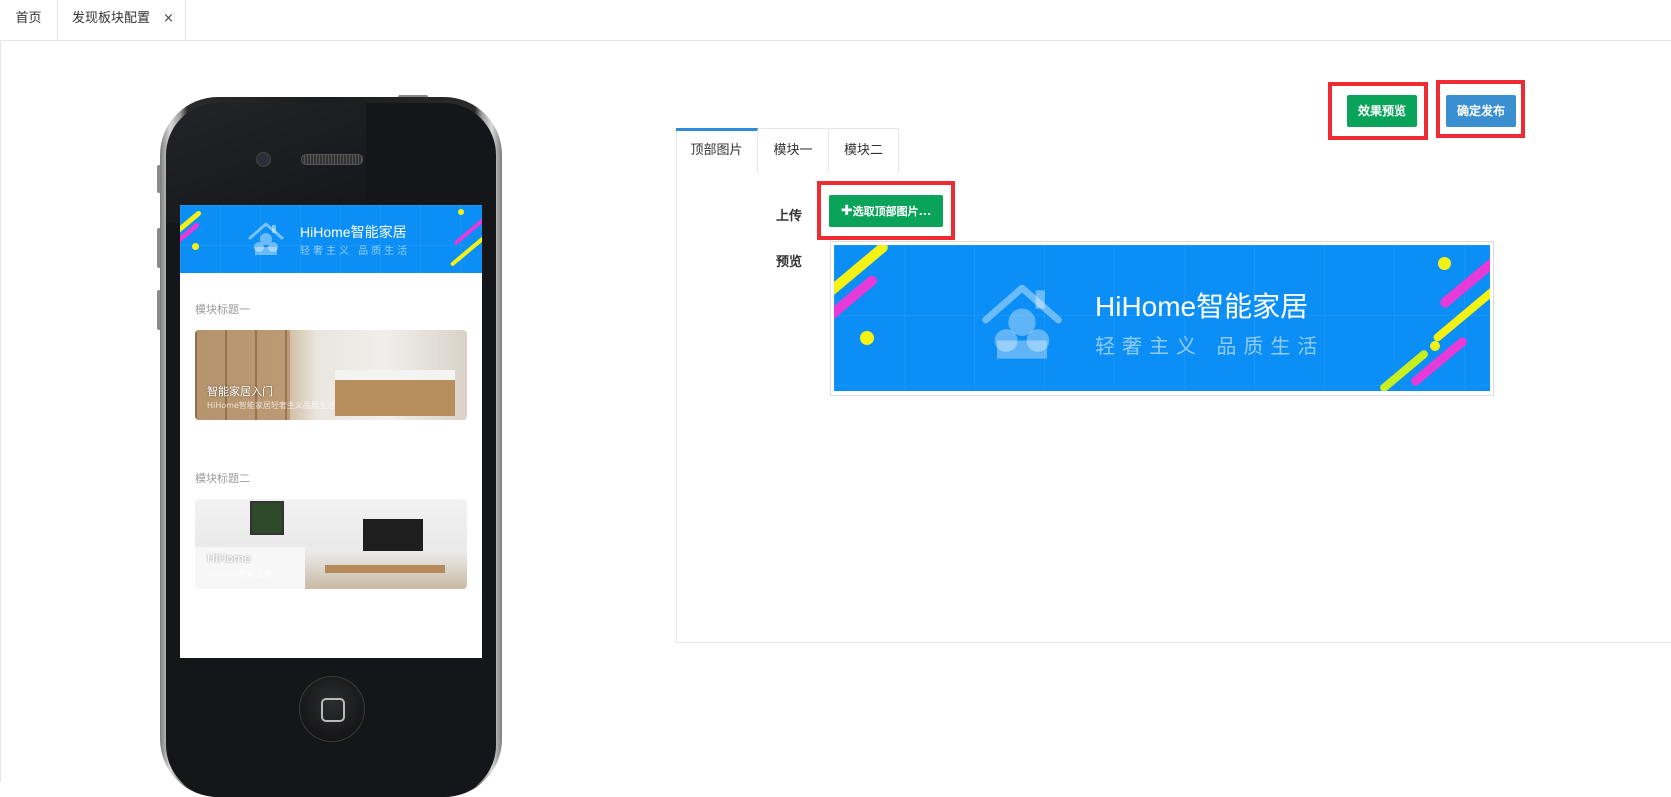  I want to click on tab-module-two: 模块二, so click(864, 150).